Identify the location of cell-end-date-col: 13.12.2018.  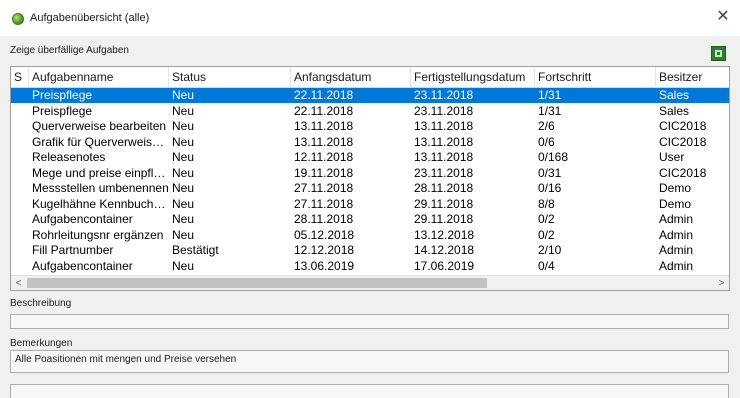
(444, 234).